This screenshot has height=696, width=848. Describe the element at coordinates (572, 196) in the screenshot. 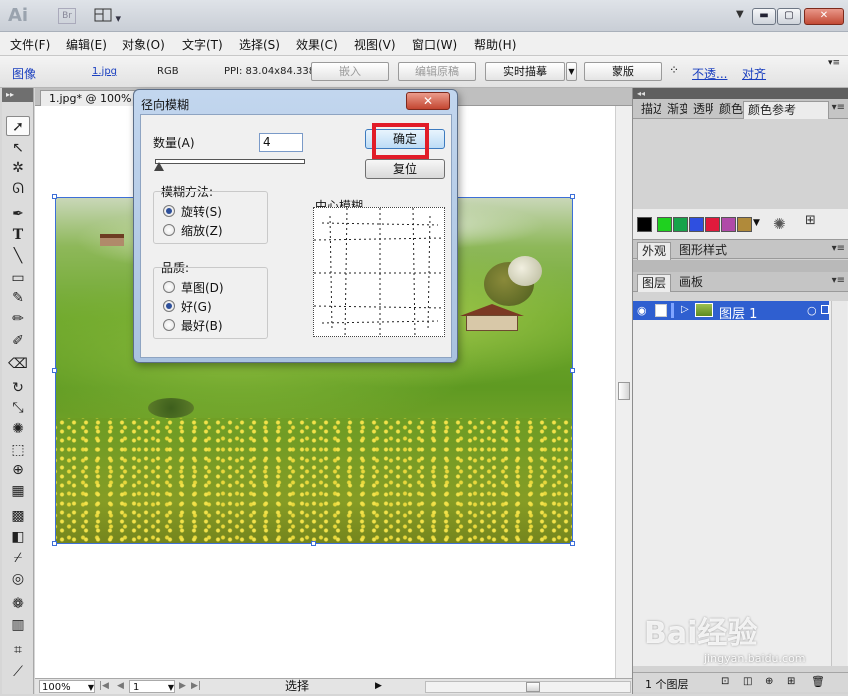

I see `resize-handle-top-right` at that location.